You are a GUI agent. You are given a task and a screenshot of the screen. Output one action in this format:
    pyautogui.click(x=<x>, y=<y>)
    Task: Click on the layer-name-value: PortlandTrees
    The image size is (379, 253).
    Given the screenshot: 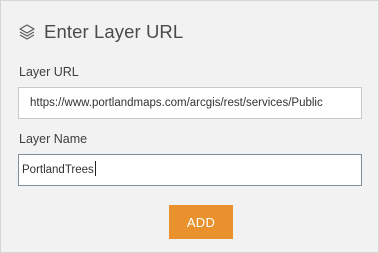 What is the action you would take?
    pyautogui.click(x=58, y=170)
    